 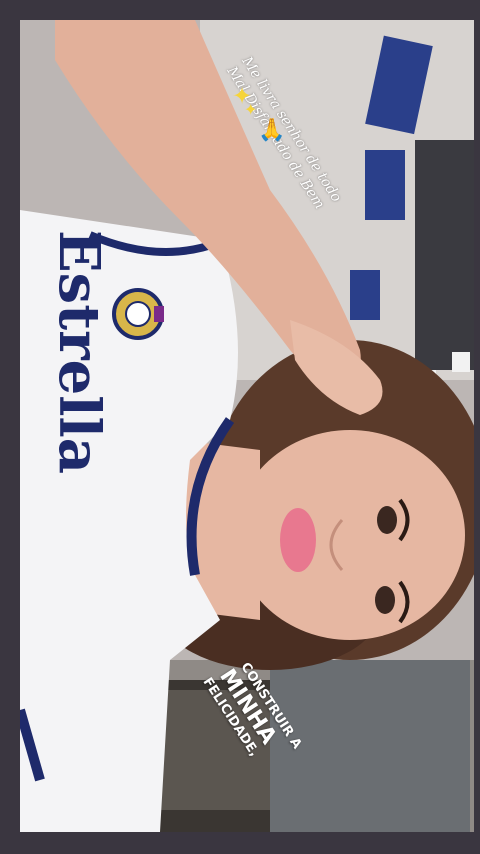 What do you see at coordinates (79, 352) in the screenshot?
I see `svg-text: Estrella` at bounding box center [79, 352].